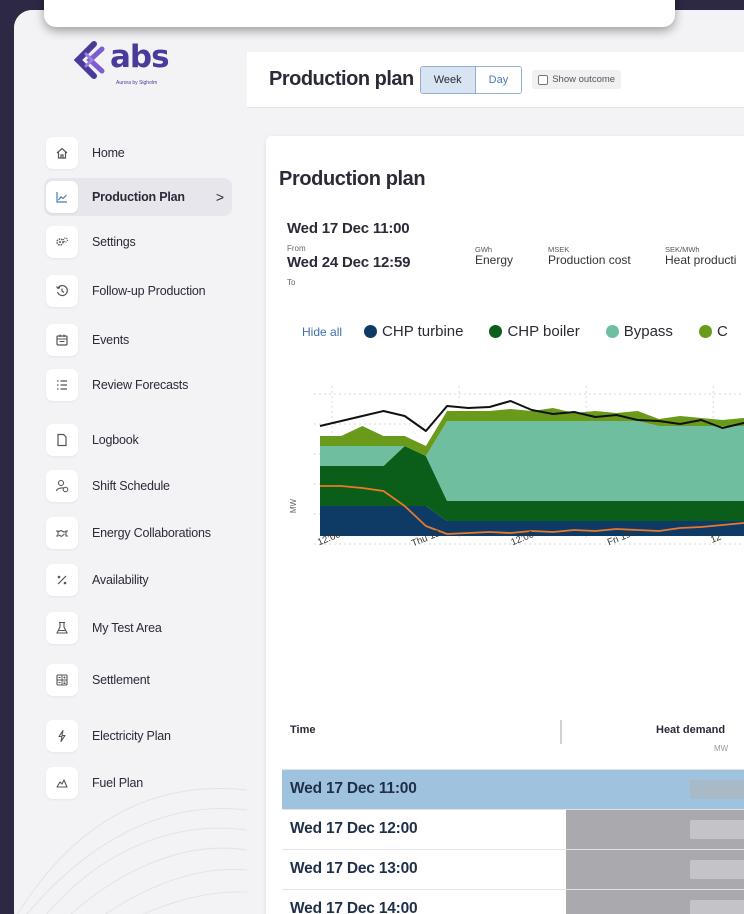 Image resolution: width=744 pixels, height=914 pixels. I want to click on x-tick-label: 12:00, so click(329, 538).